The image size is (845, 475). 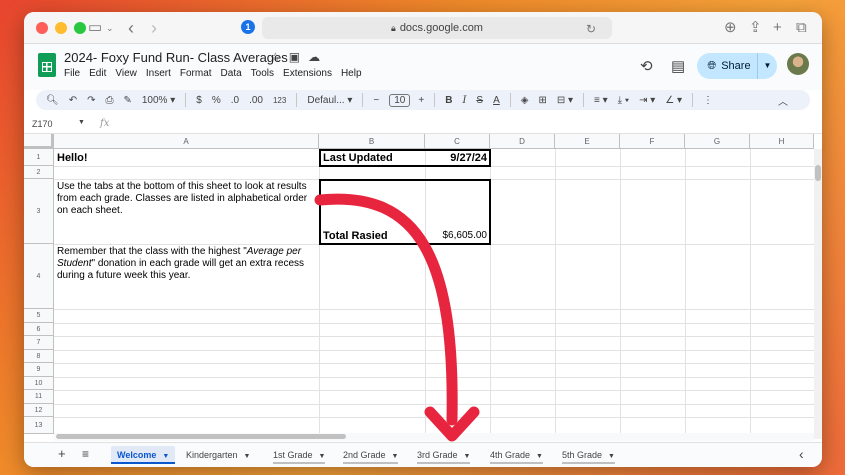 I want to click on horizontal-scrollbar, so click(x=434, y=437).